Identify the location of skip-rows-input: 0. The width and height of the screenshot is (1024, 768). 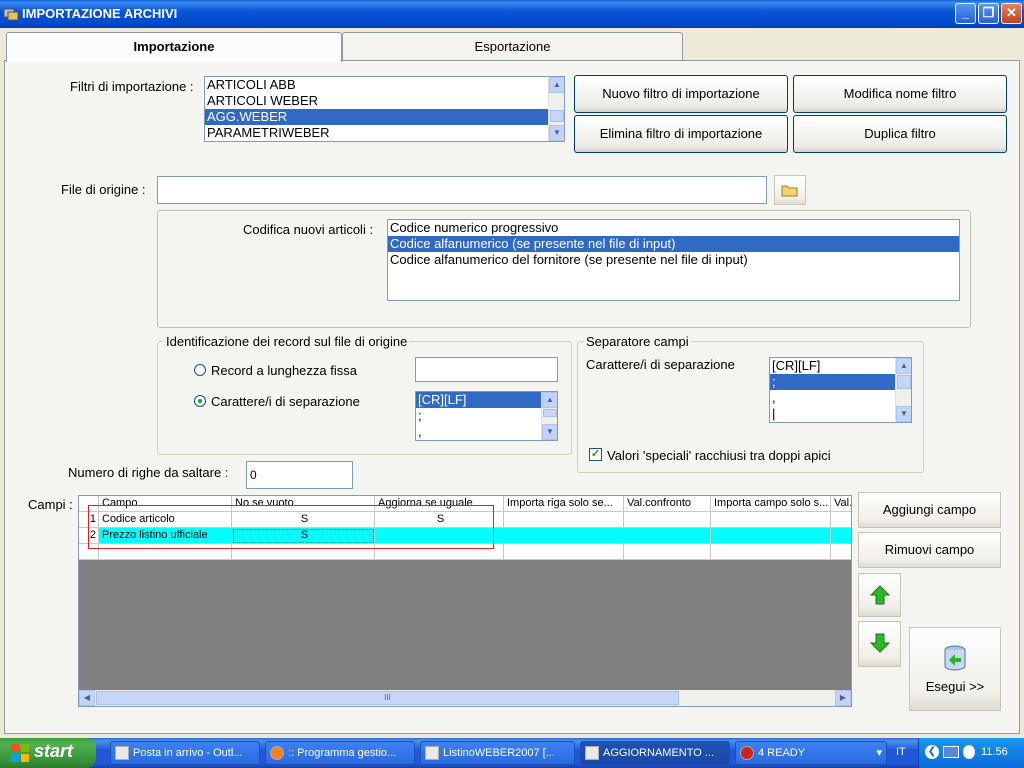
(299, 475).